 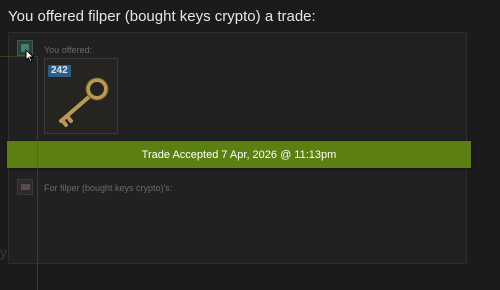 What do you see at coordinates (108, 188) in the screenshot?
I see `partner-items-label: For filper (bought keys crypto)'s:` at bounding box center [108, 188].